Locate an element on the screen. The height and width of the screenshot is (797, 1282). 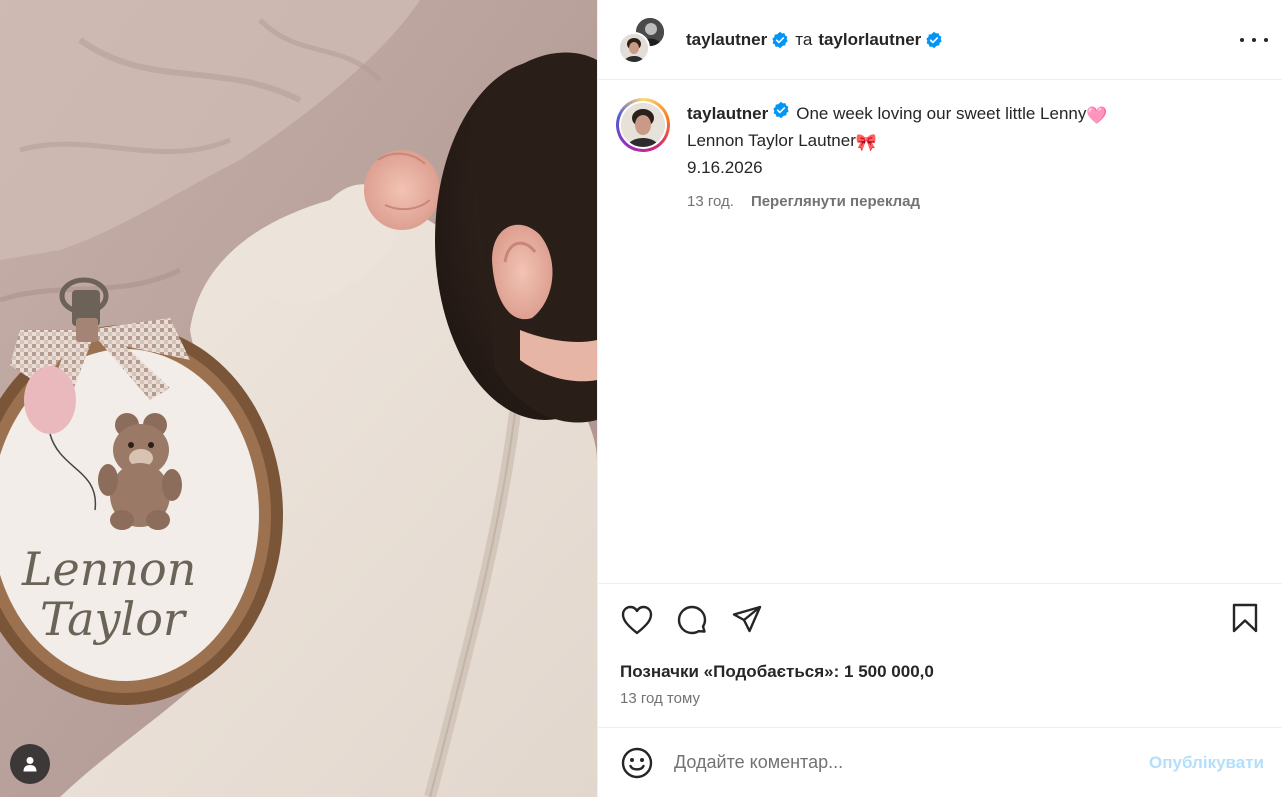
heart-icon is located at coordinates (637, 620).